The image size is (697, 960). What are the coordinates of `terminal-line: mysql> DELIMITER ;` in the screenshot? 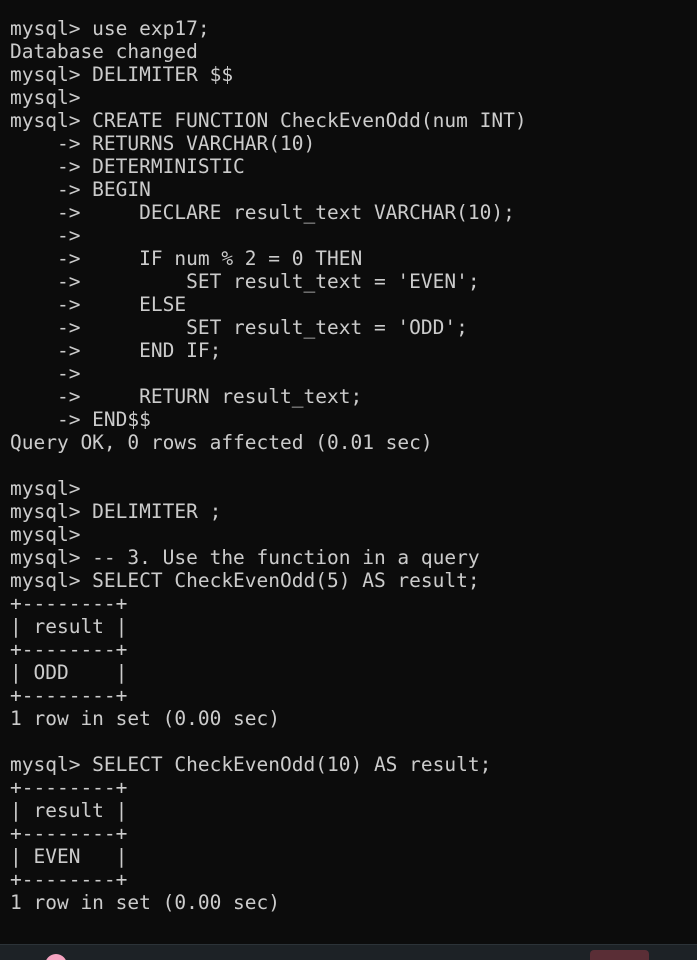 It's located at (116, 511).